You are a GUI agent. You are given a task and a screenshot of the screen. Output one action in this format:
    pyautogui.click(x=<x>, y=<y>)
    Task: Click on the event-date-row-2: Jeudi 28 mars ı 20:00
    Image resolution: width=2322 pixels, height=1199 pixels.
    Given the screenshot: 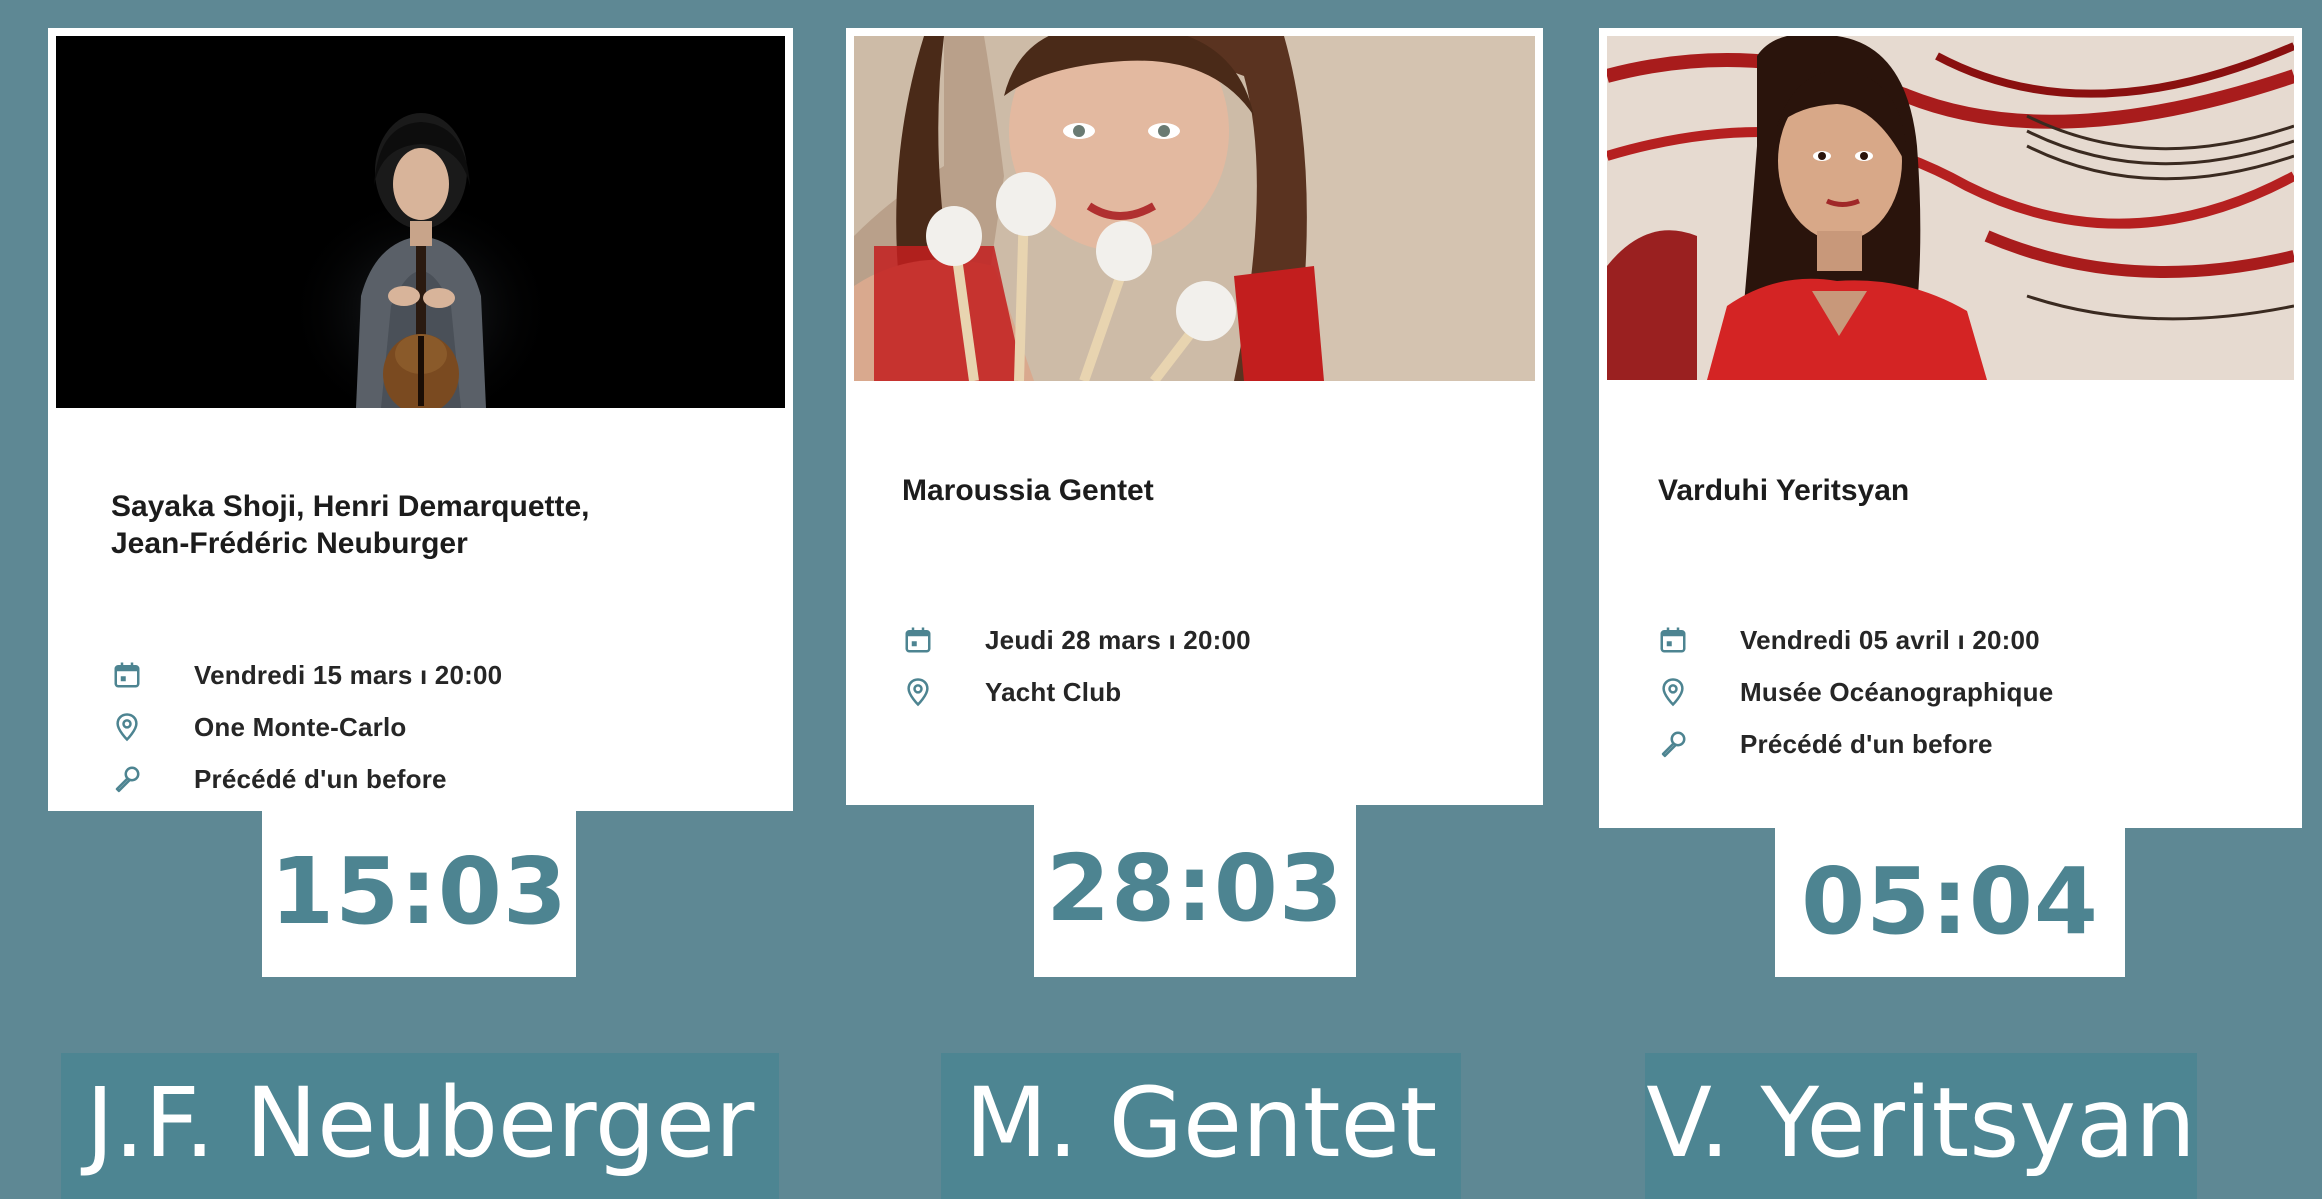 What is the action you would take?
    pyautogui.click(x=1222, y=640)
    